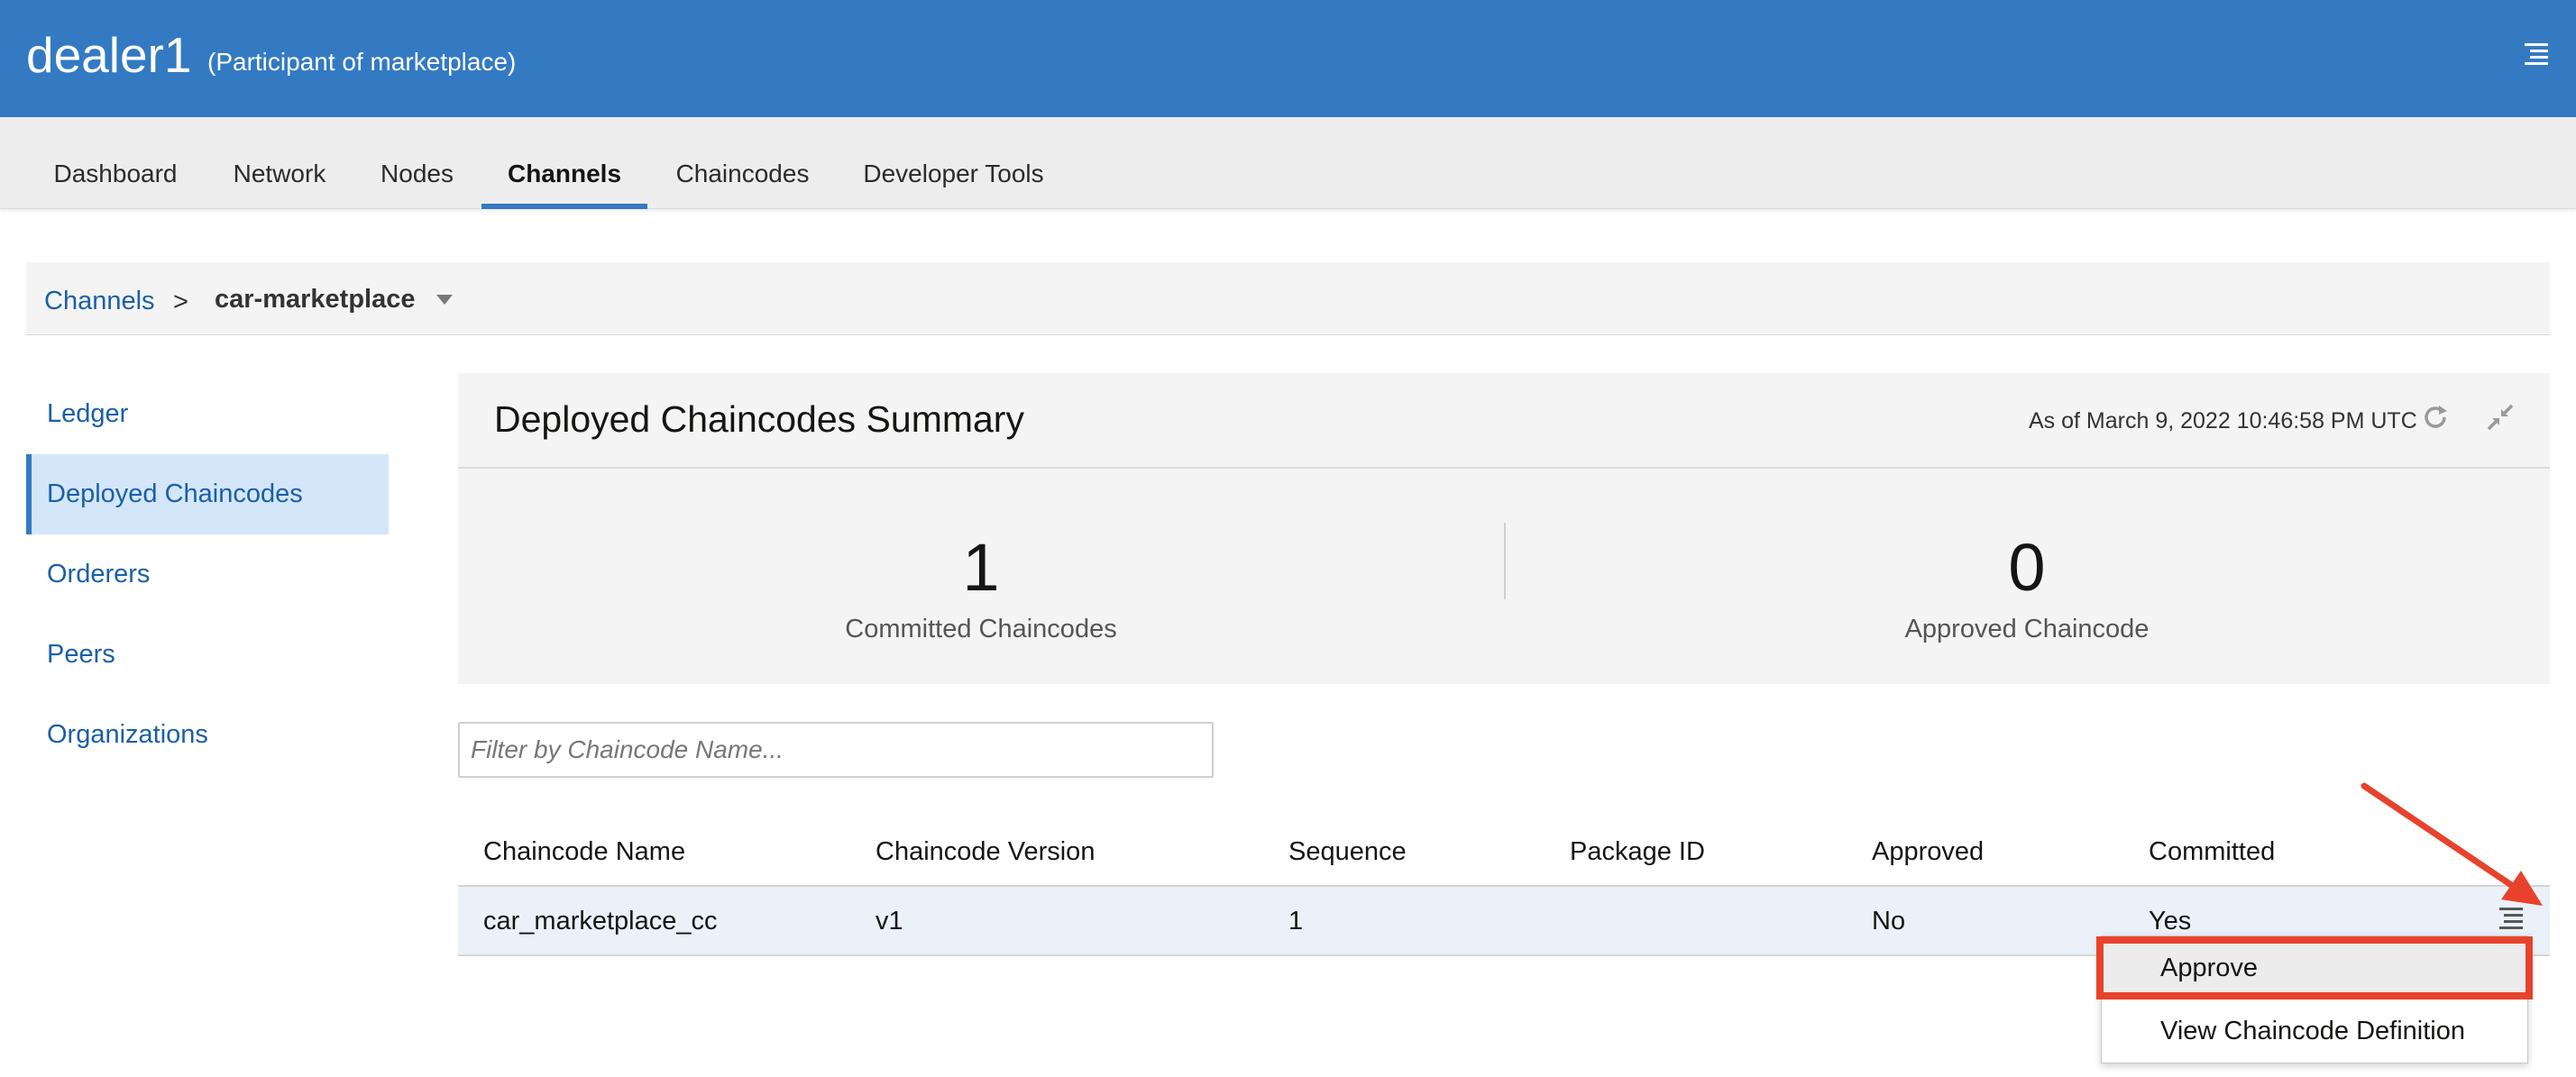  I want to click on view-chaincode-definition-menu-item: View Chaincode Definition, so click(2314, 1031).